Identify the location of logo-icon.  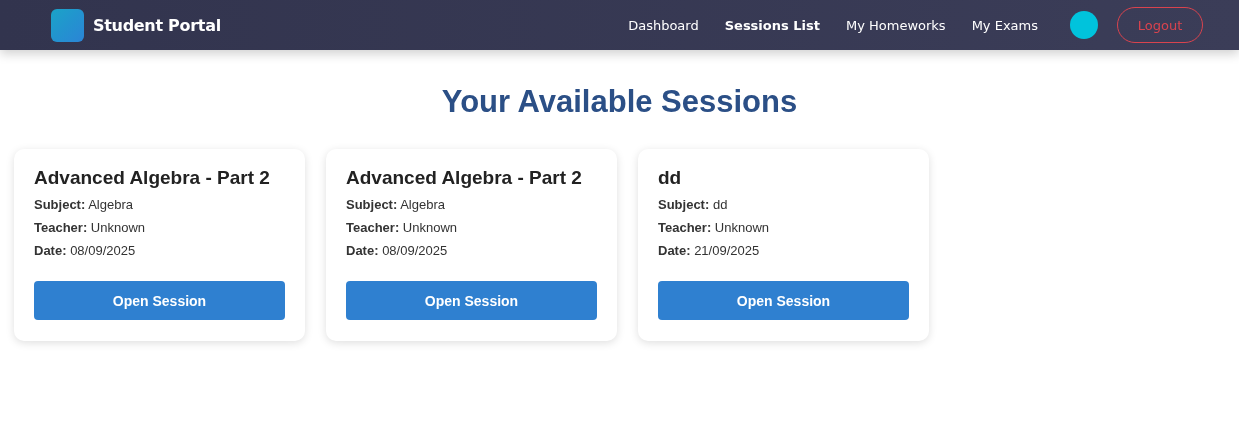
(67, 25).